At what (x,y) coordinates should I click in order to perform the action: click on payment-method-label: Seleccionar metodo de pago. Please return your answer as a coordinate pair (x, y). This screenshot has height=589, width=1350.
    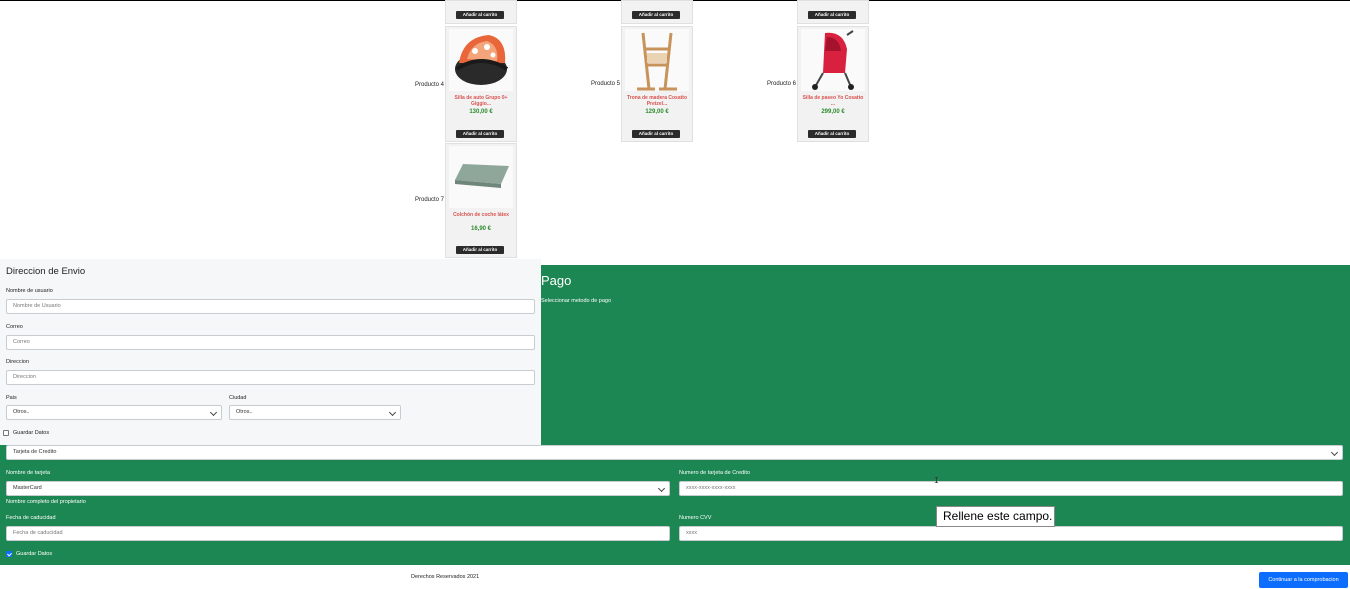
    Looking at the image, I should click on (576, 301).